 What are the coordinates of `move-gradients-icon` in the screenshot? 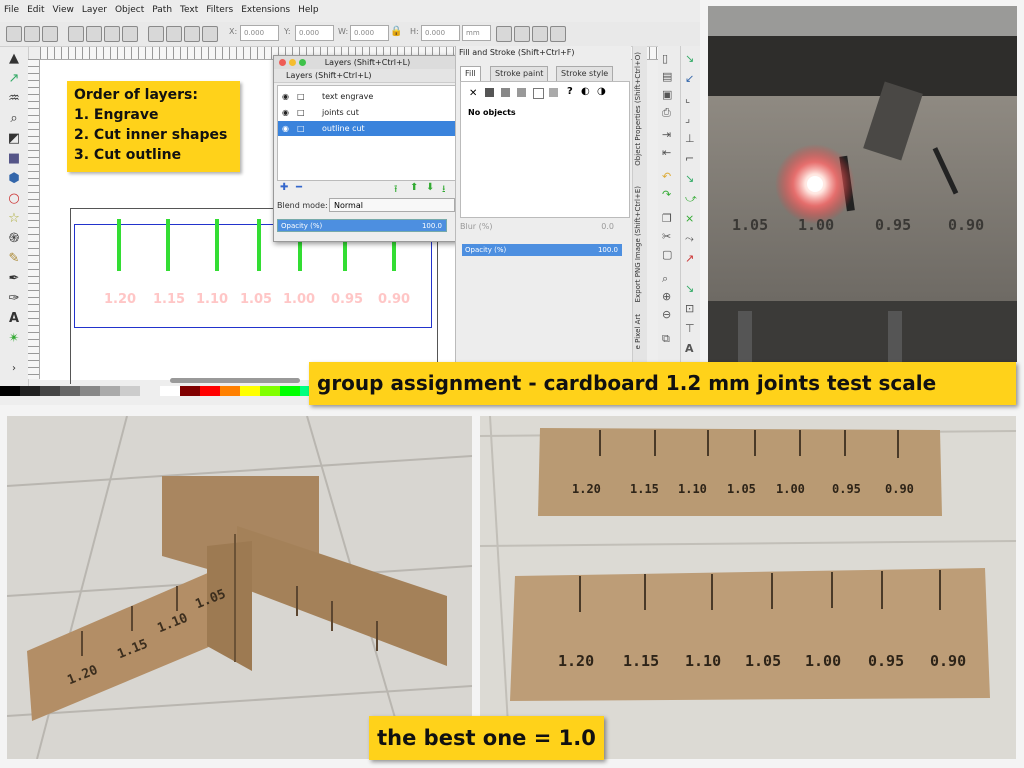 It's located at (540, 34).